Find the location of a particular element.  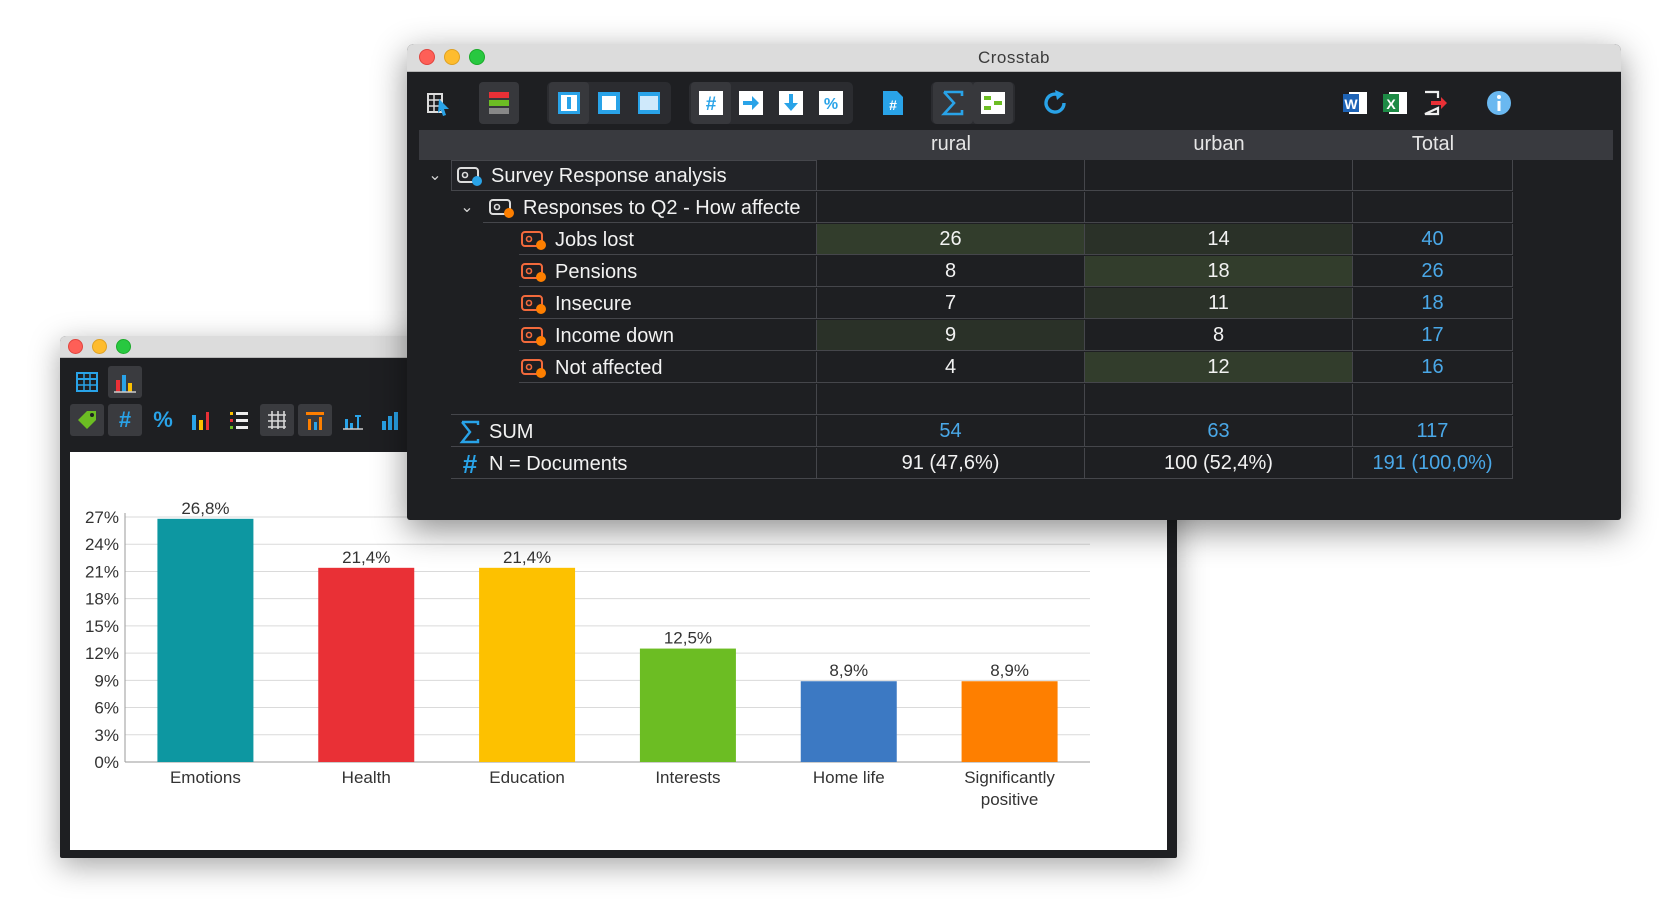

x-tick-label: Emotions is located at coordinates (205, 777).